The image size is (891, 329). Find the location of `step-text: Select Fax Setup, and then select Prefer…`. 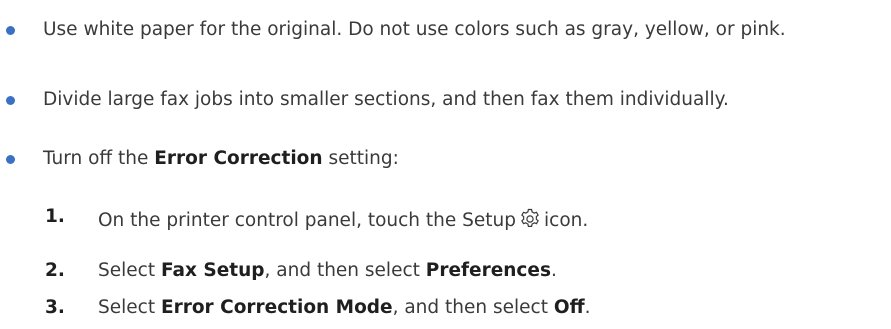

step-text: Select Fax Setup, and then select Prefer… is located at coordinates (327, 270).